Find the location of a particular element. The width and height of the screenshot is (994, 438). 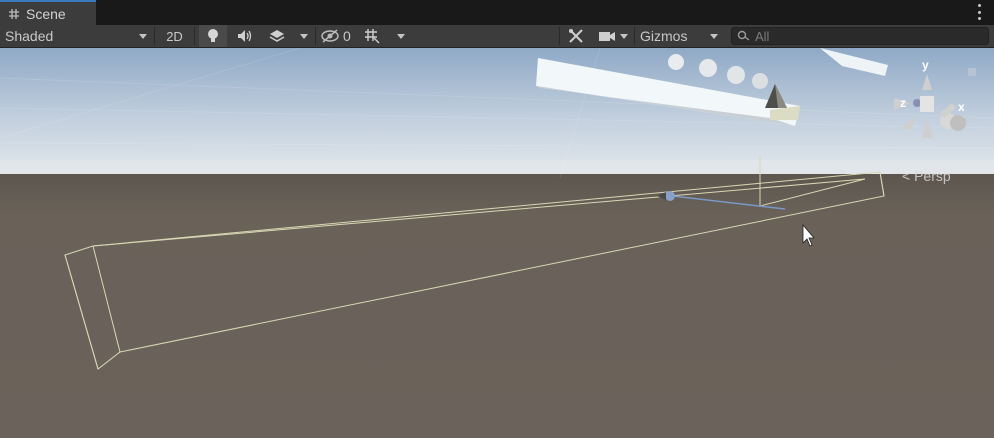

eye-slash-icon is located at coordinates (330, 36).